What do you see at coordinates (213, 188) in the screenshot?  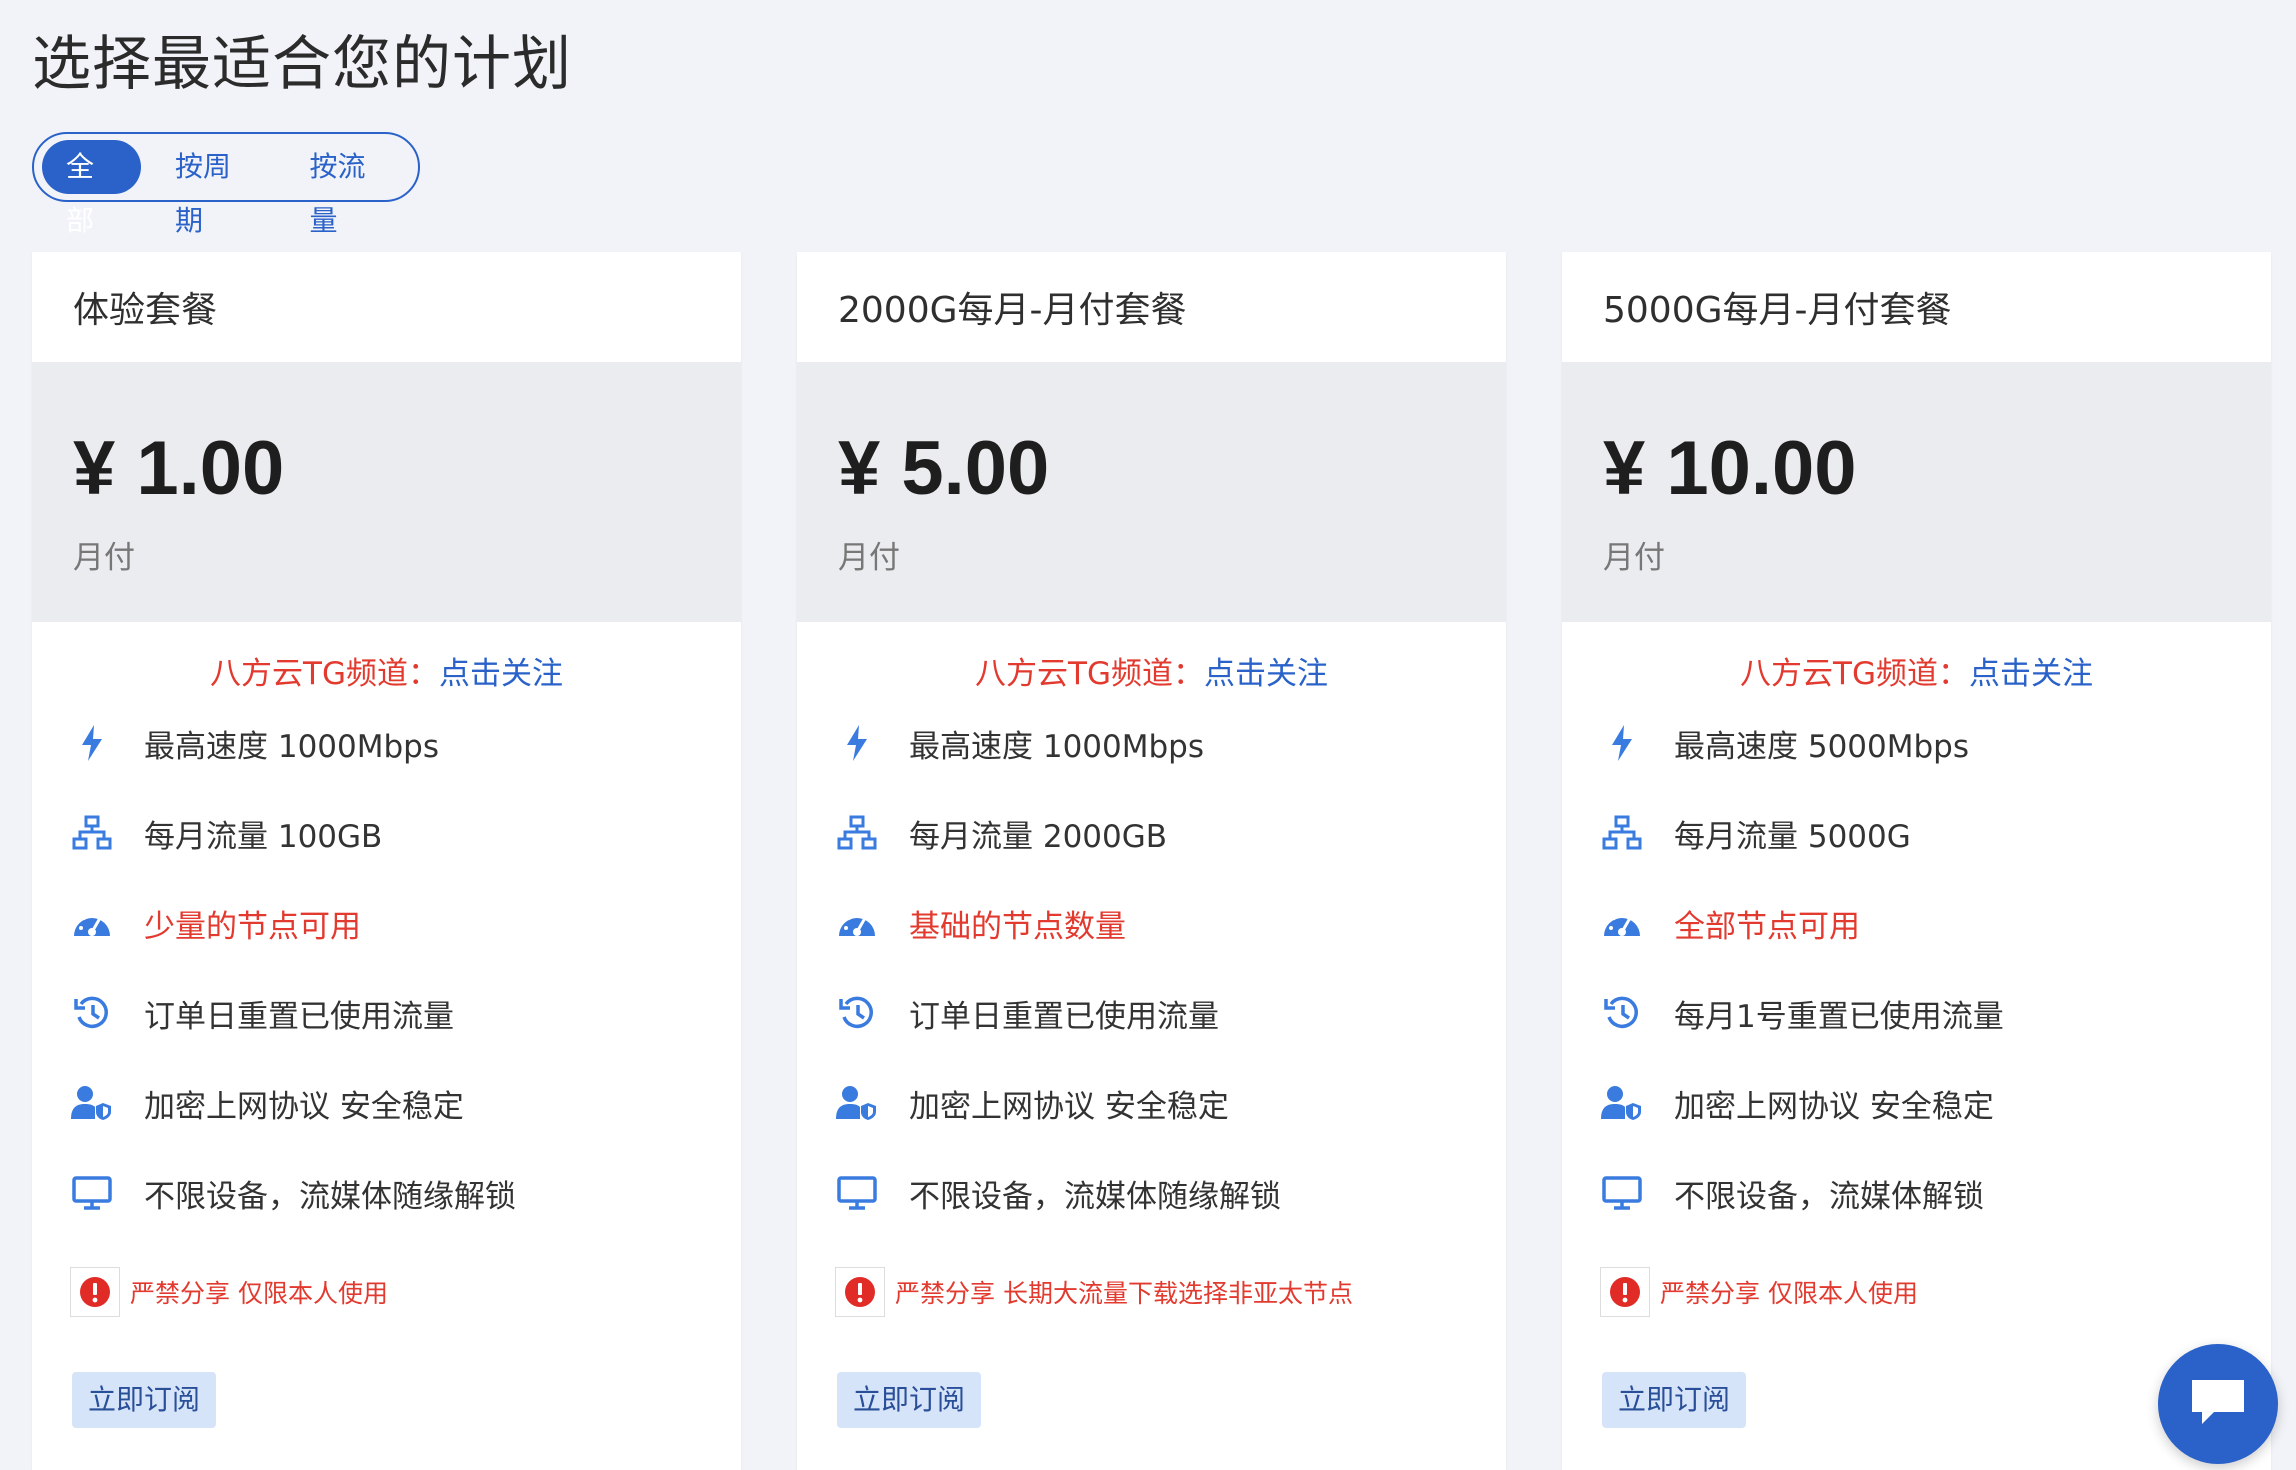 I see `tab-by-period: 按周期` at bounding box center [213, 188].